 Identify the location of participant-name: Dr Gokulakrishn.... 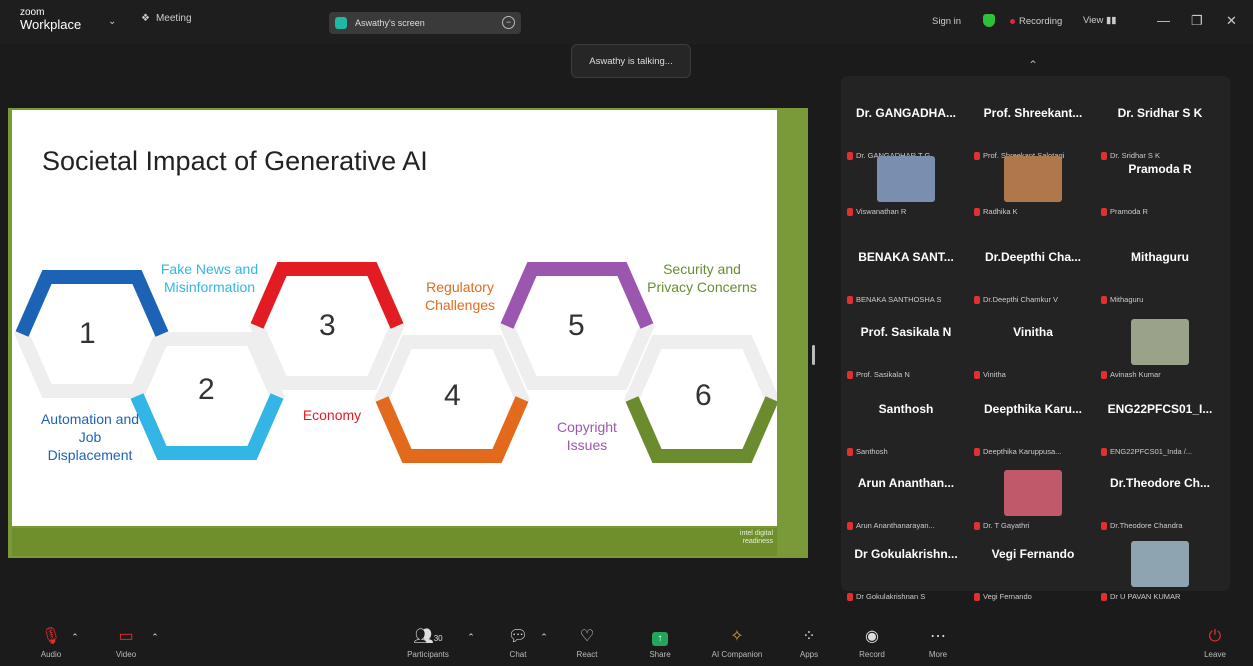
(906, 554).